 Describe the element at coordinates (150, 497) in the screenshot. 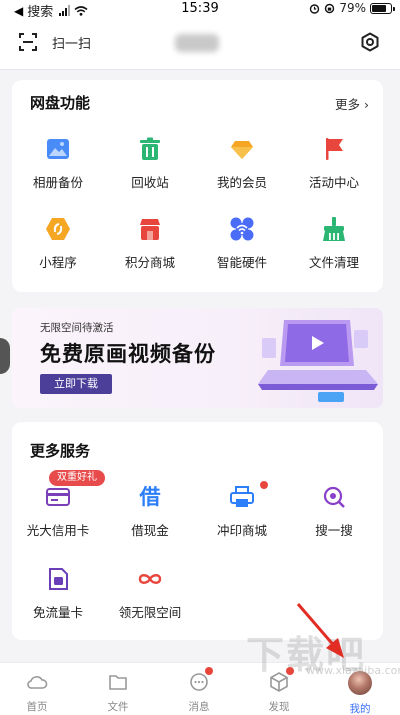

I see `borrow-icon: 借` at that location.